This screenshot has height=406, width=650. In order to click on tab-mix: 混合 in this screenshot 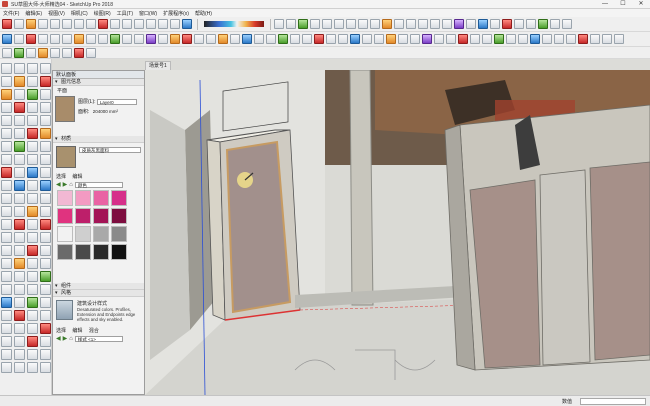, I will do `click(94, 331)`.